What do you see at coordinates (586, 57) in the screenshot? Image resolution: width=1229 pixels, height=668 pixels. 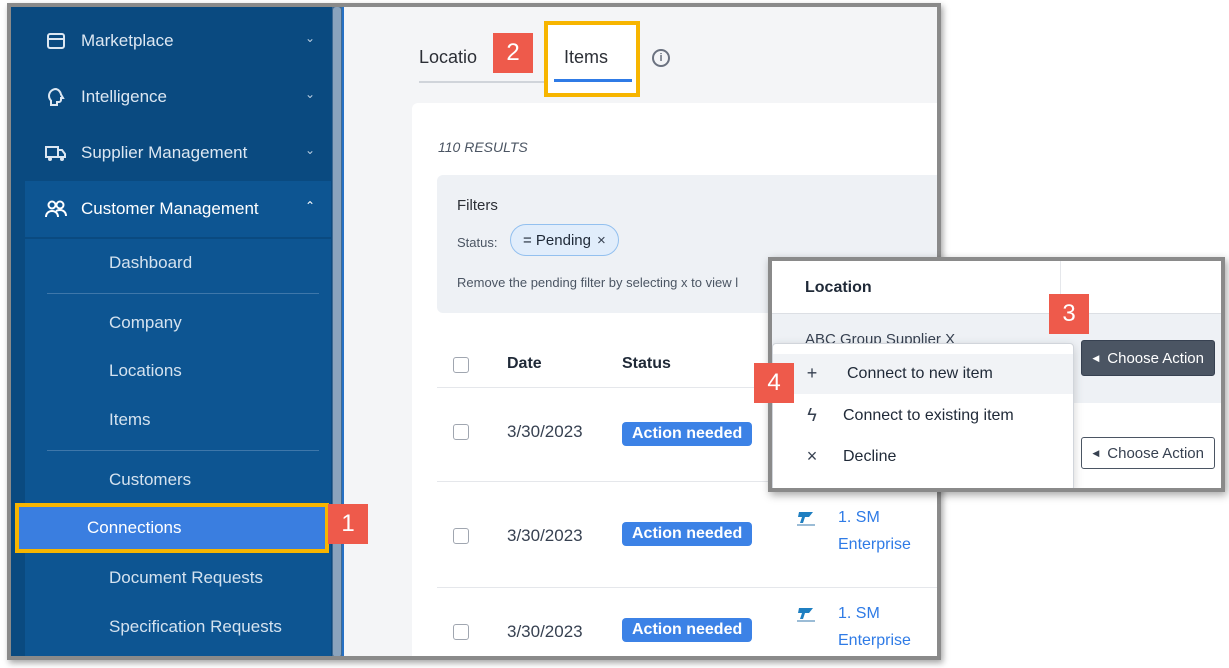 I see `tab-items-label: Items` at bounding box center [586, 57].